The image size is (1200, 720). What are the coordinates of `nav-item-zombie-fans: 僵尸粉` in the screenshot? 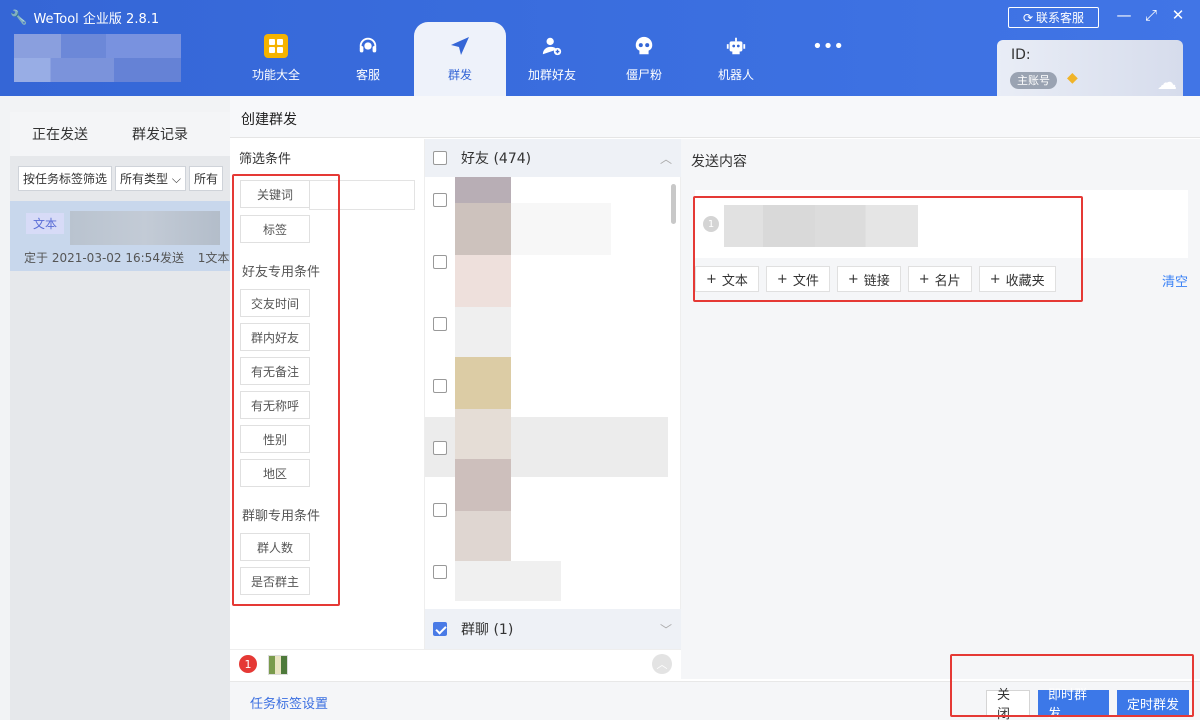 It's located at (644, 59).